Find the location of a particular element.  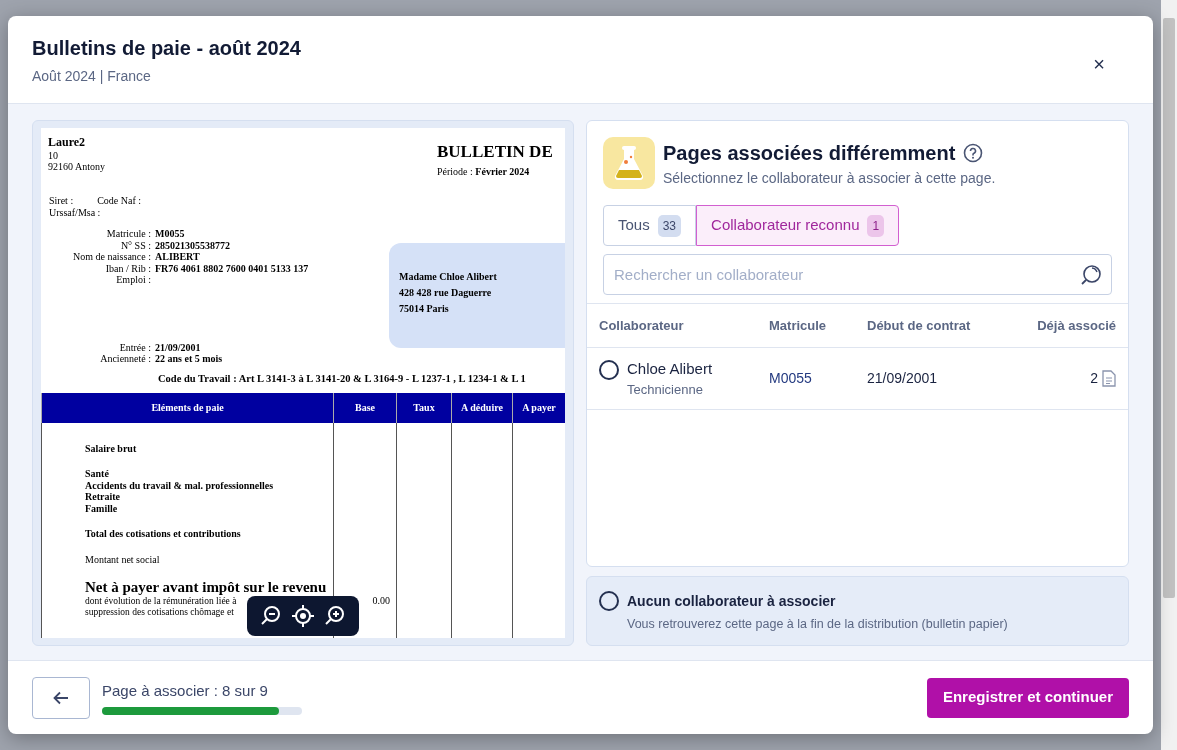

address-line: Madame Chloe Alibert is located at coordinates (448, 277).